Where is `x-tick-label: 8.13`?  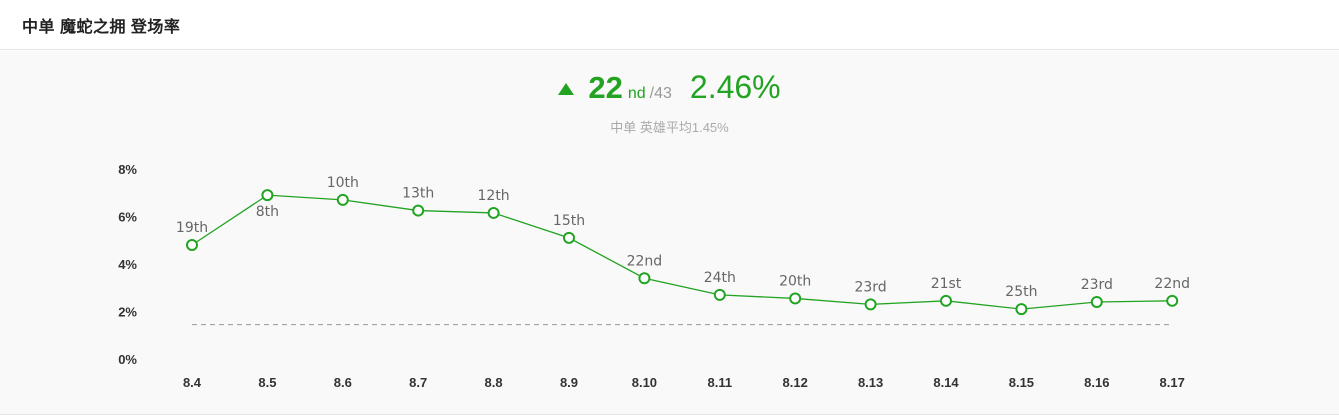
x-tick-label: 8.13 is located at coordinates (870, 382).